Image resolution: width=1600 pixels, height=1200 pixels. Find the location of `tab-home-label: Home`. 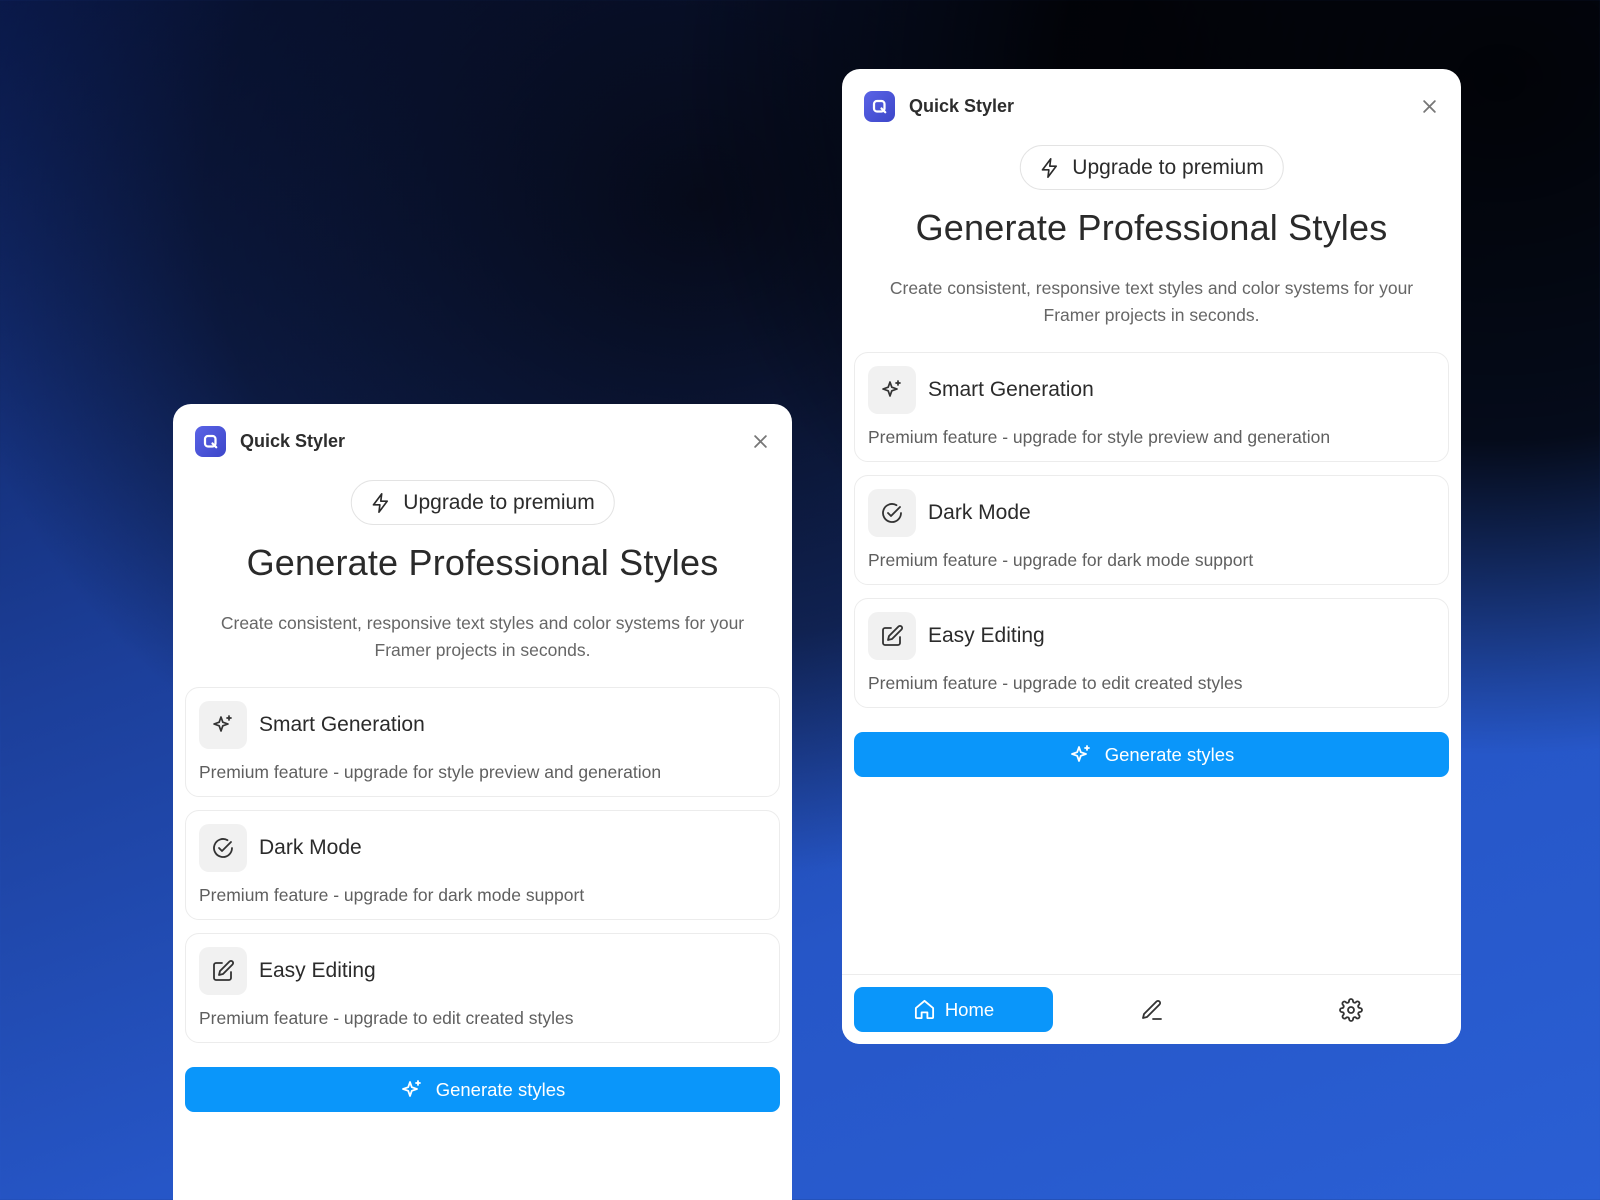

tab-home-label: Home is located at coordinates (969, 1009).